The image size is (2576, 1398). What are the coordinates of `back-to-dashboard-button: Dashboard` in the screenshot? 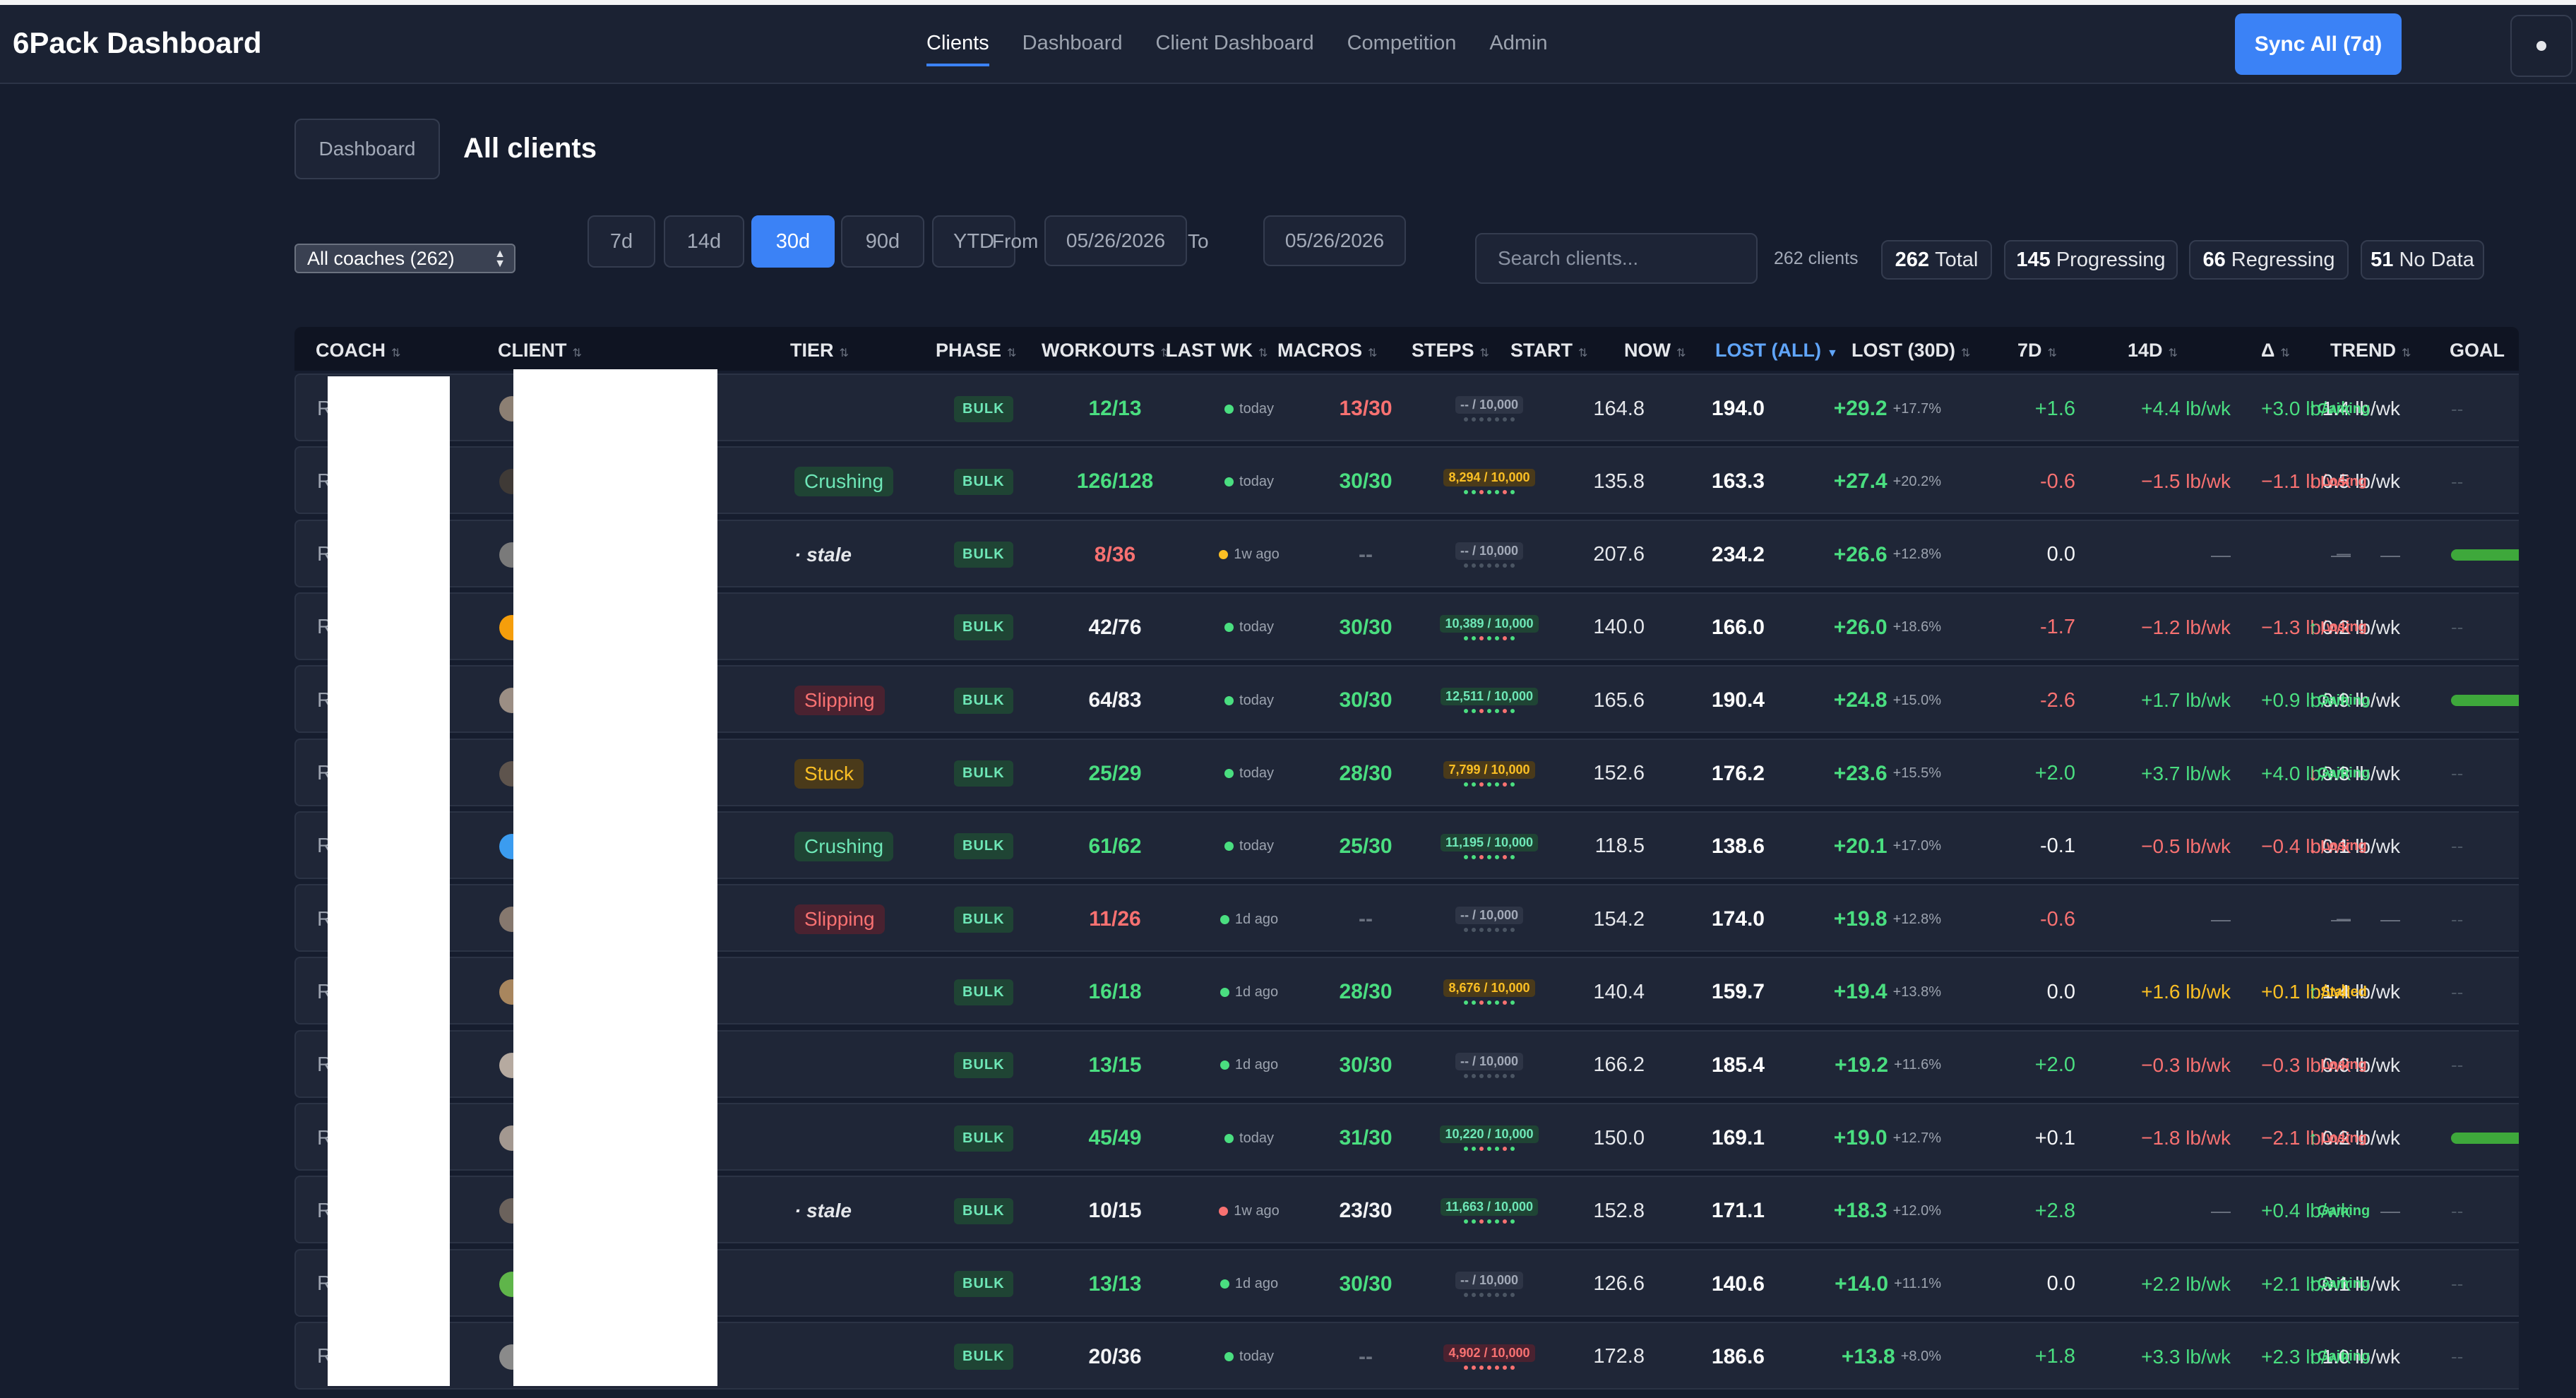 It's located at (367, 149).